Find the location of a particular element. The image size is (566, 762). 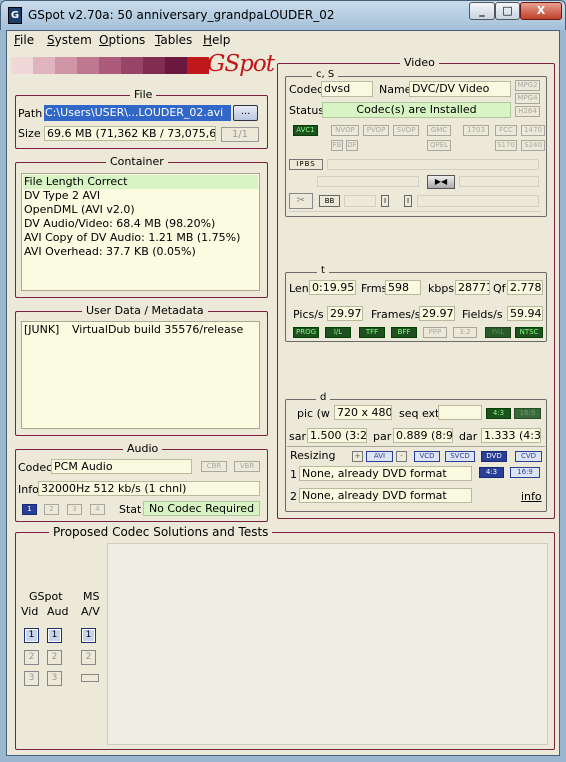

audio-group-title: Audio is located at coordinates (143, 448).